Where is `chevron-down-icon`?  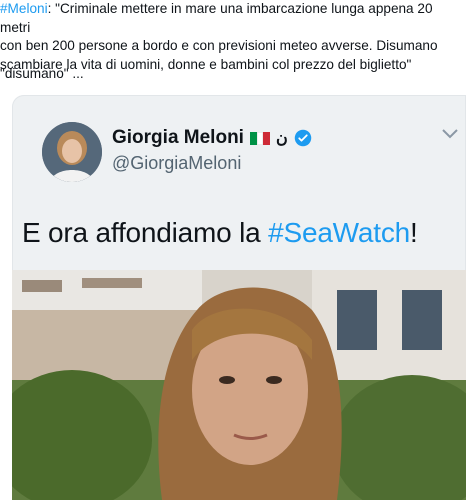 chevron-down-icon is located at coordinates (450, 134).